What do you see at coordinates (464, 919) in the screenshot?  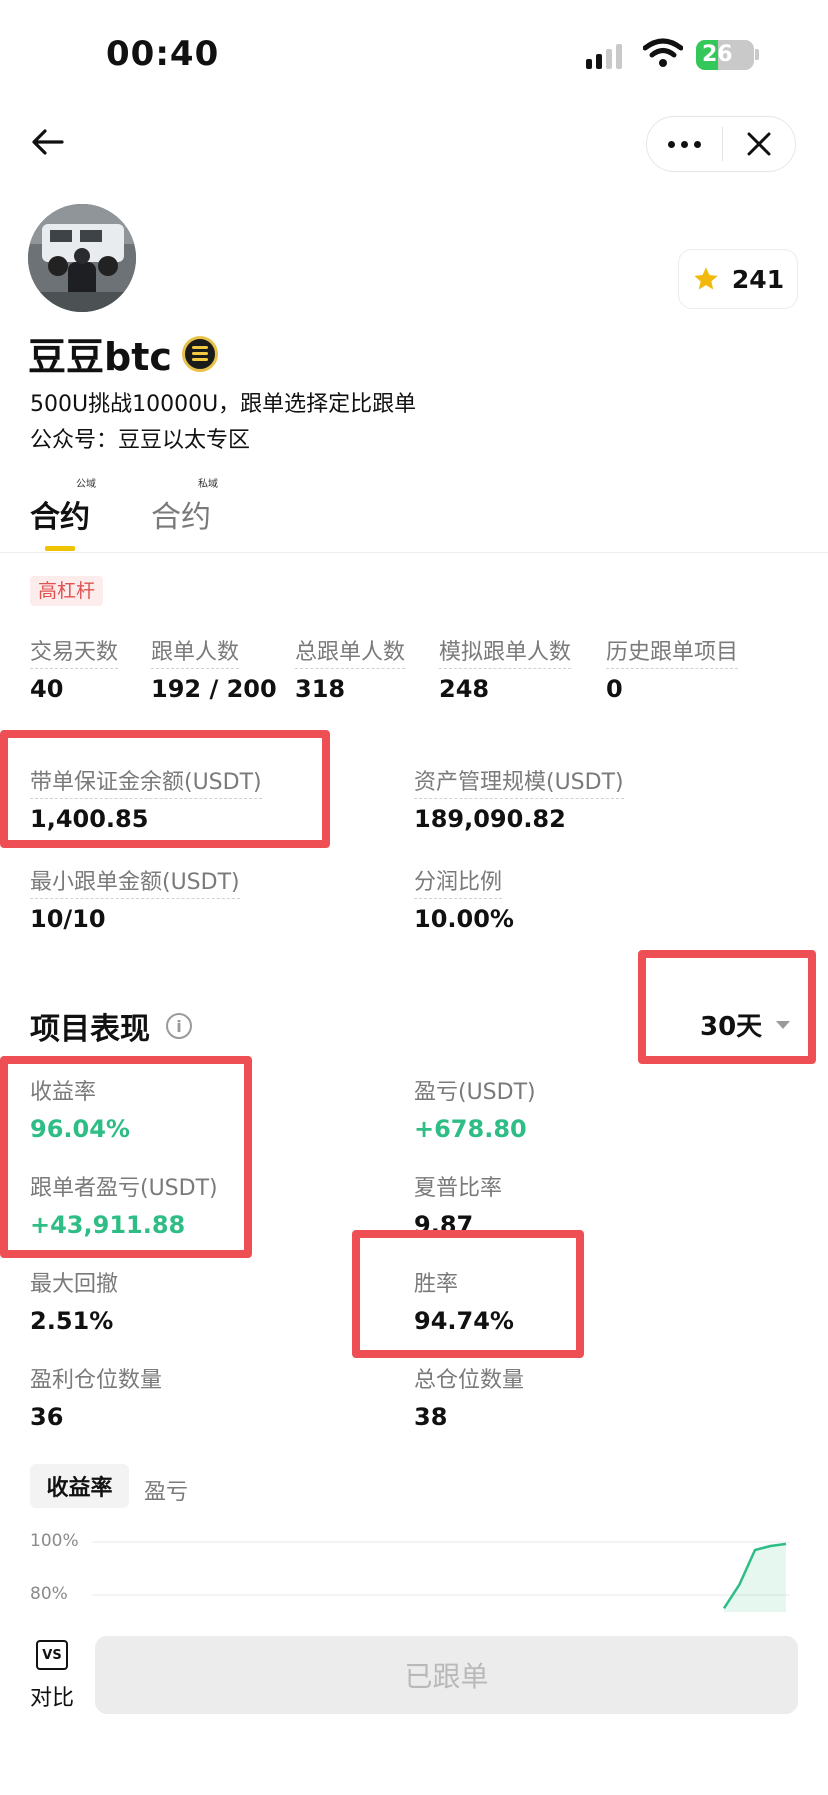 I see `fund-value-profit-share: 10.00%` at bounding box center [464, 919].